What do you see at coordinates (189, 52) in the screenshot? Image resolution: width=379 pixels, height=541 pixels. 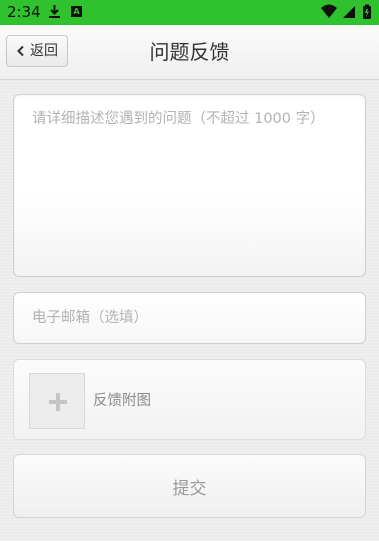 I see `navigation-bar: 返回 问题反馈` at bounding box center [189, 52].